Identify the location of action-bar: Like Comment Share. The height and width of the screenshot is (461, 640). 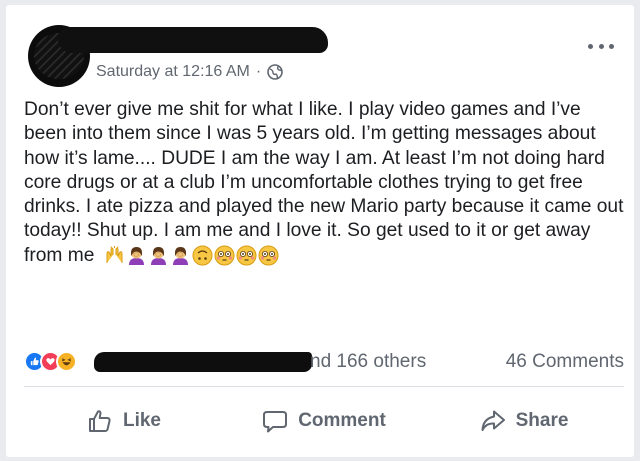
(324, 421).